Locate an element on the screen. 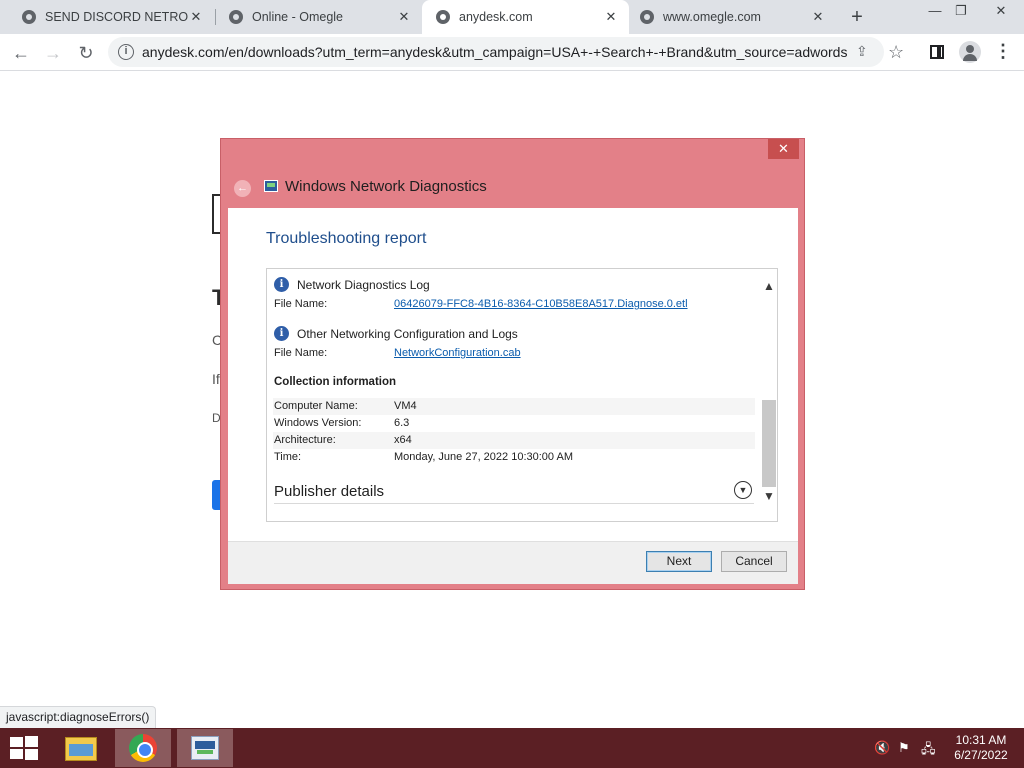 This screenshot has height=768, width=1024. side-panel-icon is located at coordinates (937, 52).